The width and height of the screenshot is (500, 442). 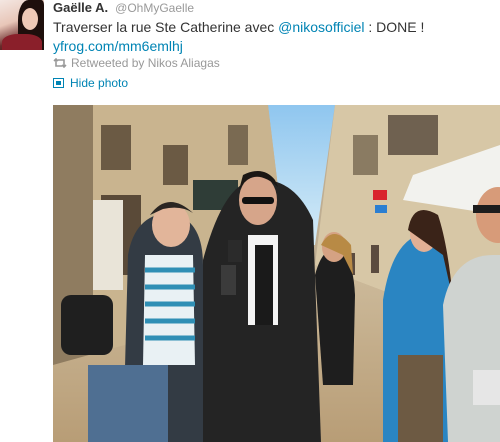 What do you see at coordinates (154, 8) in the screenshot?
I see `screen-name: @OhMyGaelle` at bounding box center [154, 8].